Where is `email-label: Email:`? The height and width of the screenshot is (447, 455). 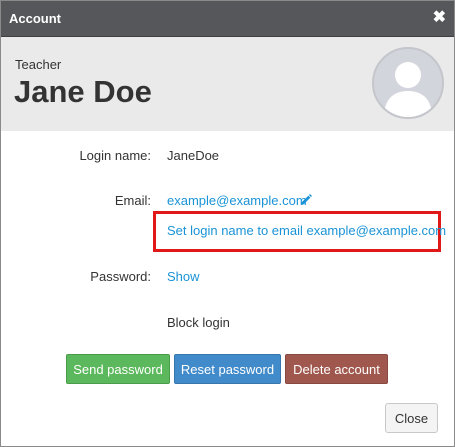
email-label: Email: is located at coordinates (132, 200).